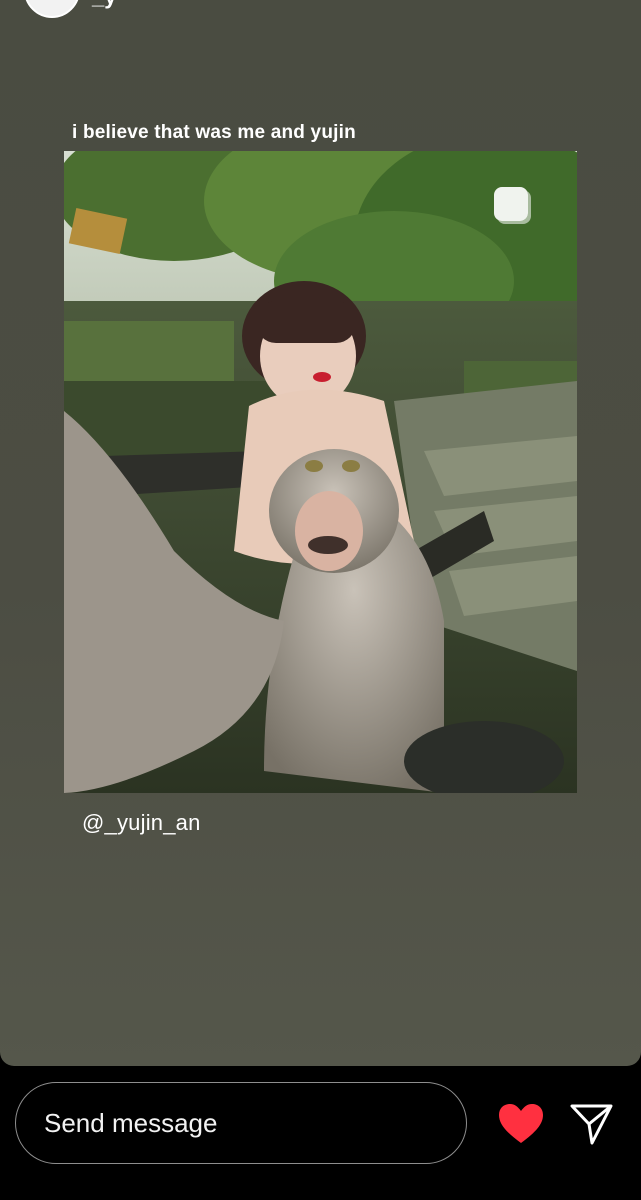 This screenshot has height=1200, width=641. I want to click on heart-icon, so click(521, 1124).